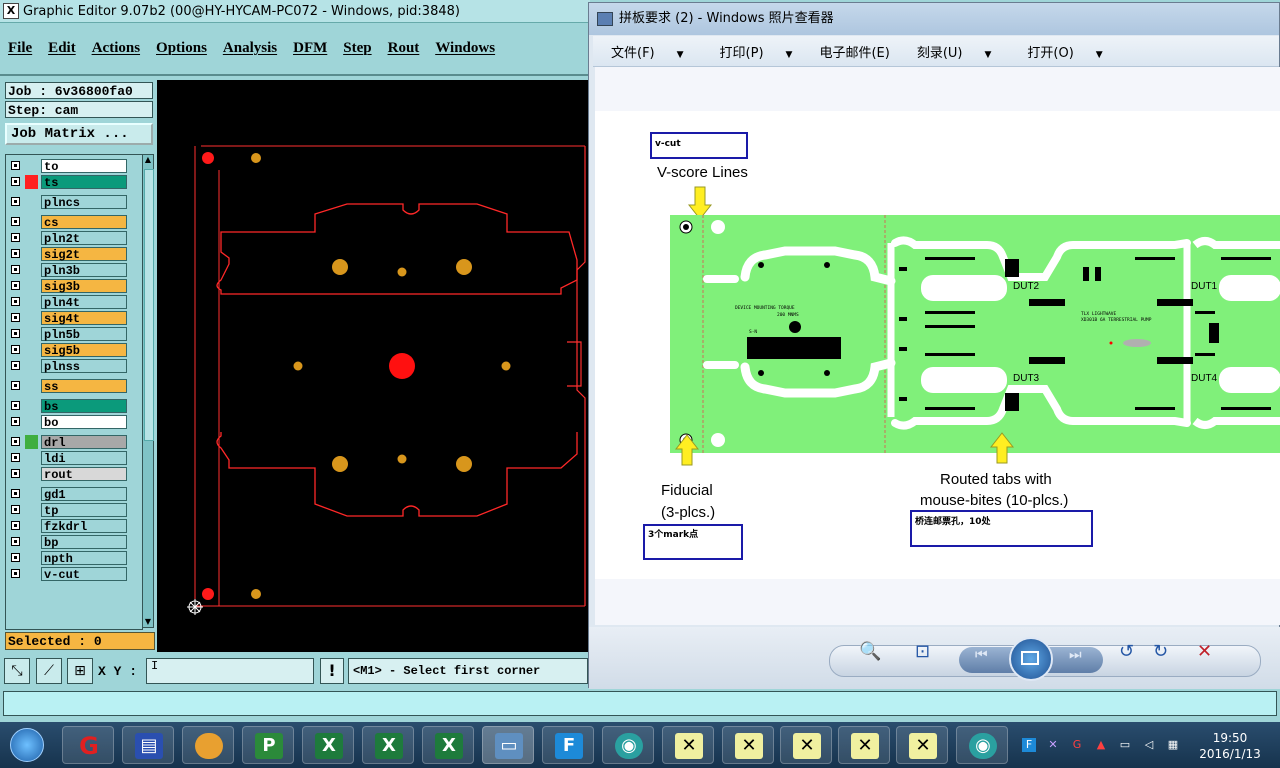 The height and width of the screenshot is (768, 1280). What do you see at coordinates (328, 745) in the screenshot?
I see `taskbar-excel-1: X` at bounding box center [328, 745].